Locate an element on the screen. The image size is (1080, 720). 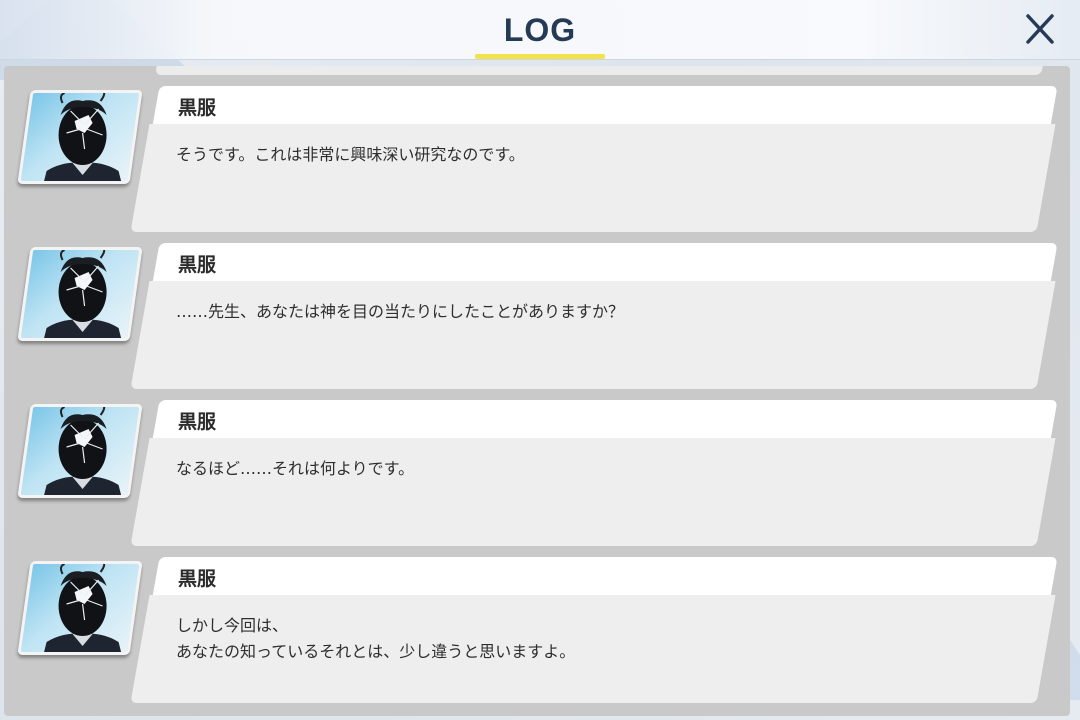
close-icon is located at coordinates (1040, 29).